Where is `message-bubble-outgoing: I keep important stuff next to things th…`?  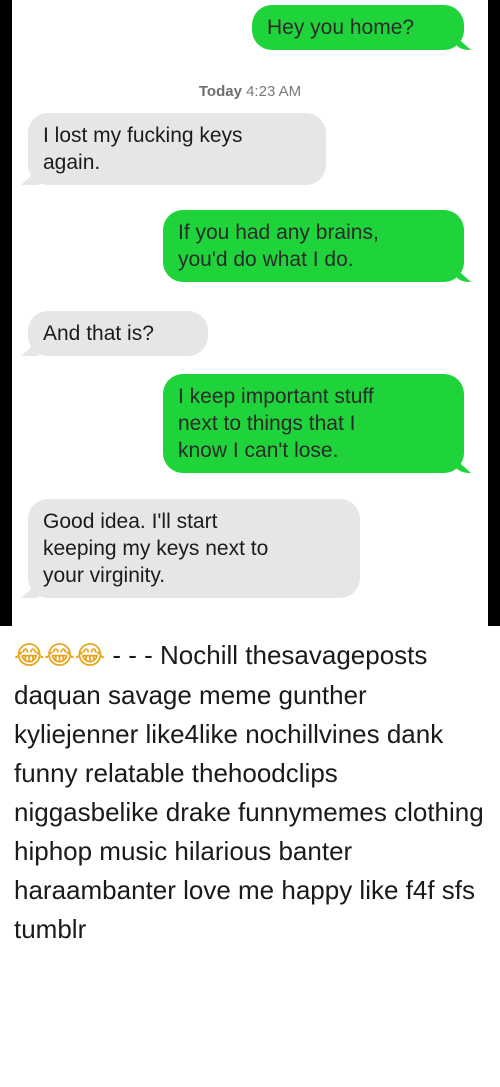
message-bubble-outgoing: I keep important stuff next to things th… is located at coordinates (313, 423).